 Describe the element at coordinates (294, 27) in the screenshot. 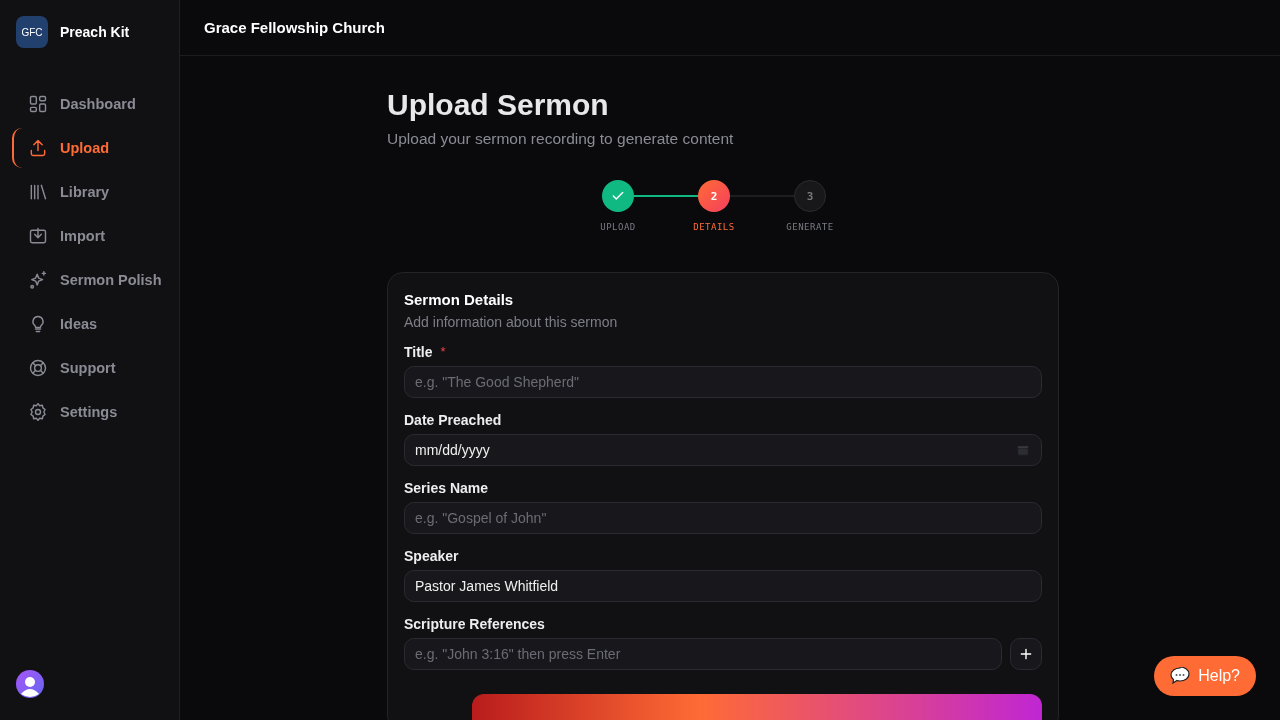

I see `church-name: Grace Fellowship Church` at that location.